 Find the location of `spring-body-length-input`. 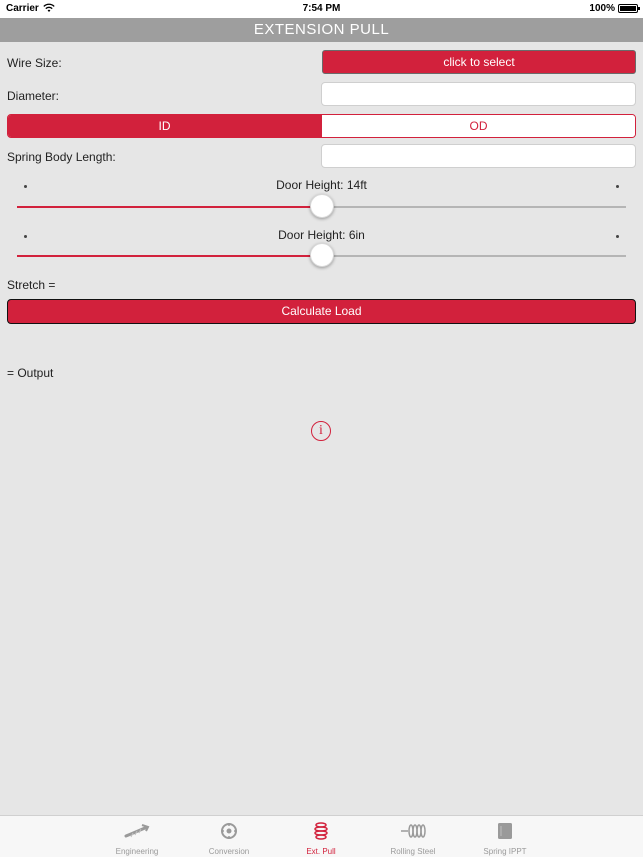

spring-body-length-input is located at coordinates (478, 156).